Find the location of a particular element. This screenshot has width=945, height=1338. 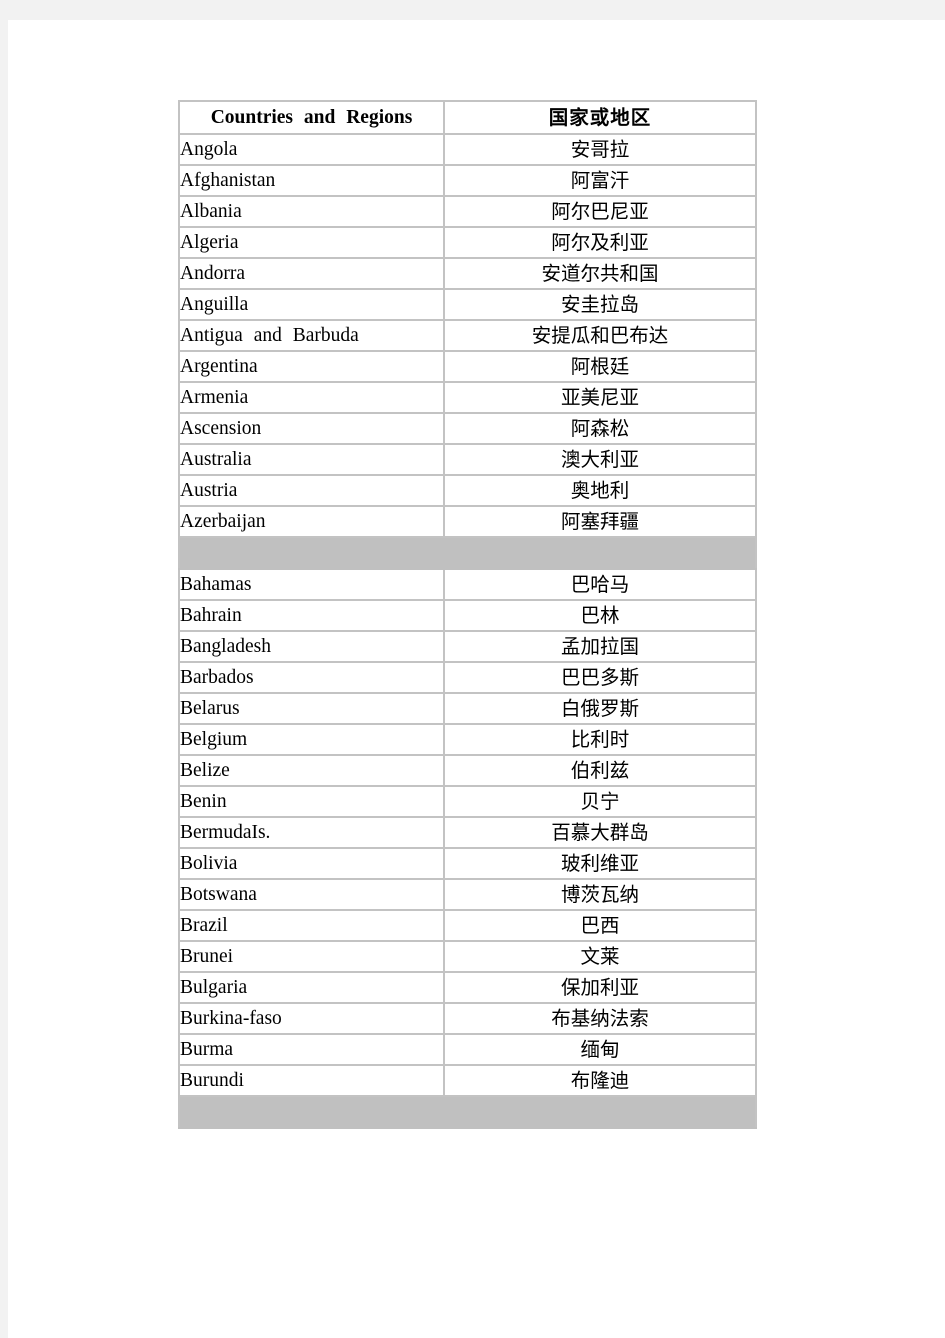

table-row: Brazil 巴西 is located at coordinates (467, 925).